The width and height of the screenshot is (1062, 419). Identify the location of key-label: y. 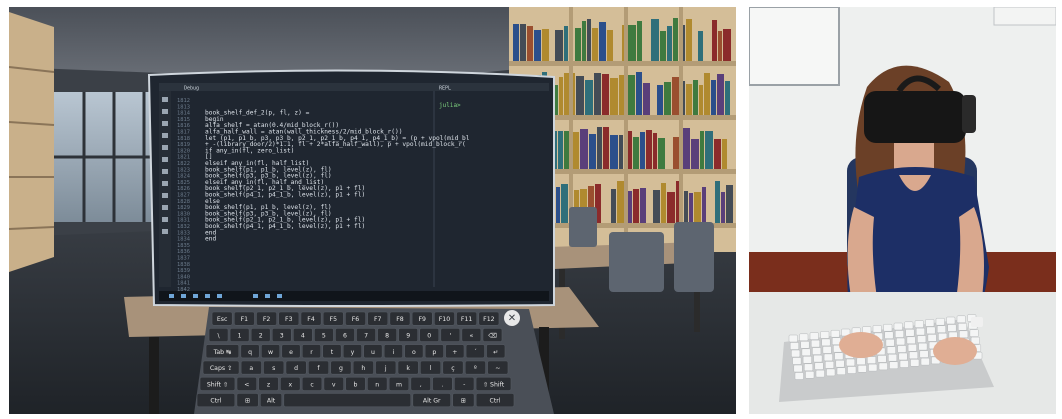
(353, 352).